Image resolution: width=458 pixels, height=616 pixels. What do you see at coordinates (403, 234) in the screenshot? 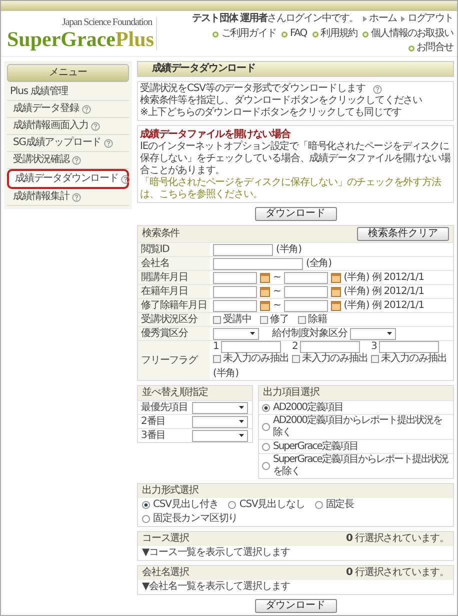
I see `clear-button: 検索条件クリア` at bounding box center [403, 234].